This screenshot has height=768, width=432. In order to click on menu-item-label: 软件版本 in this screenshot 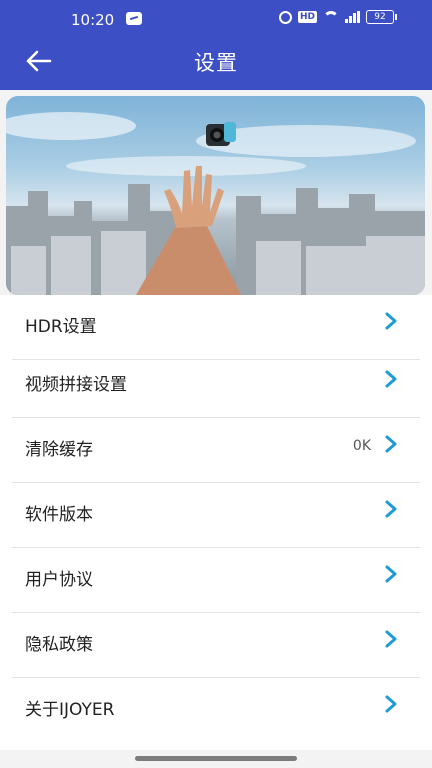, I will do `click(59, 515)`.